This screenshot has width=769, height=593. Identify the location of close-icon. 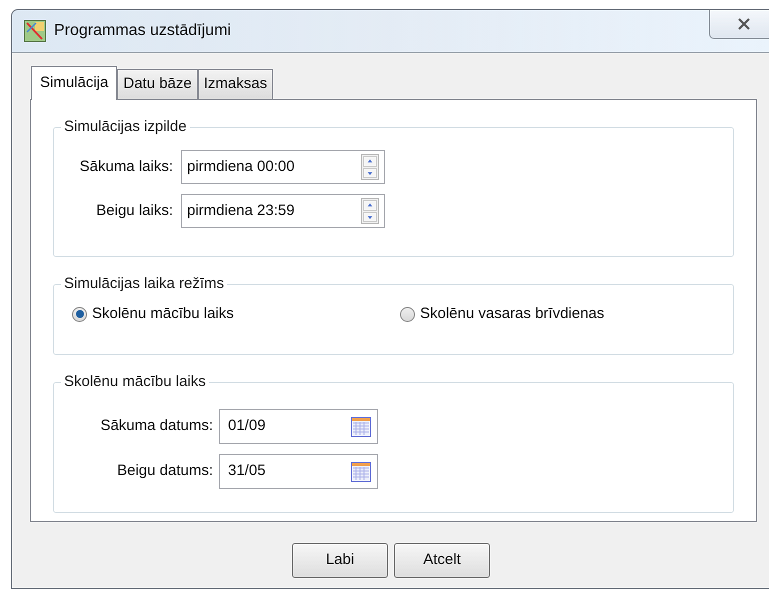
(744, 24).